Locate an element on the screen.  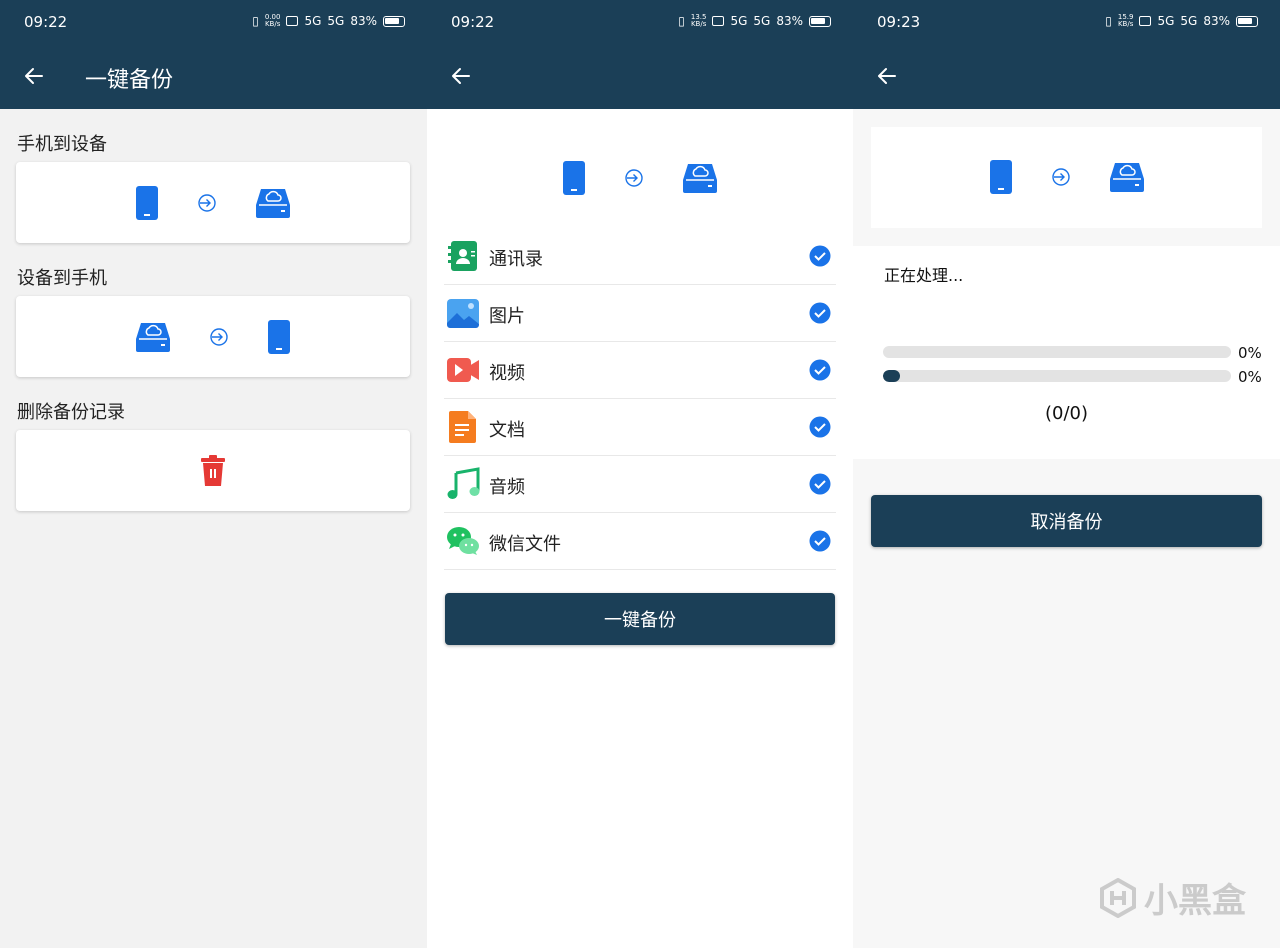
transfer-direction is located at coordinates (640, 178).